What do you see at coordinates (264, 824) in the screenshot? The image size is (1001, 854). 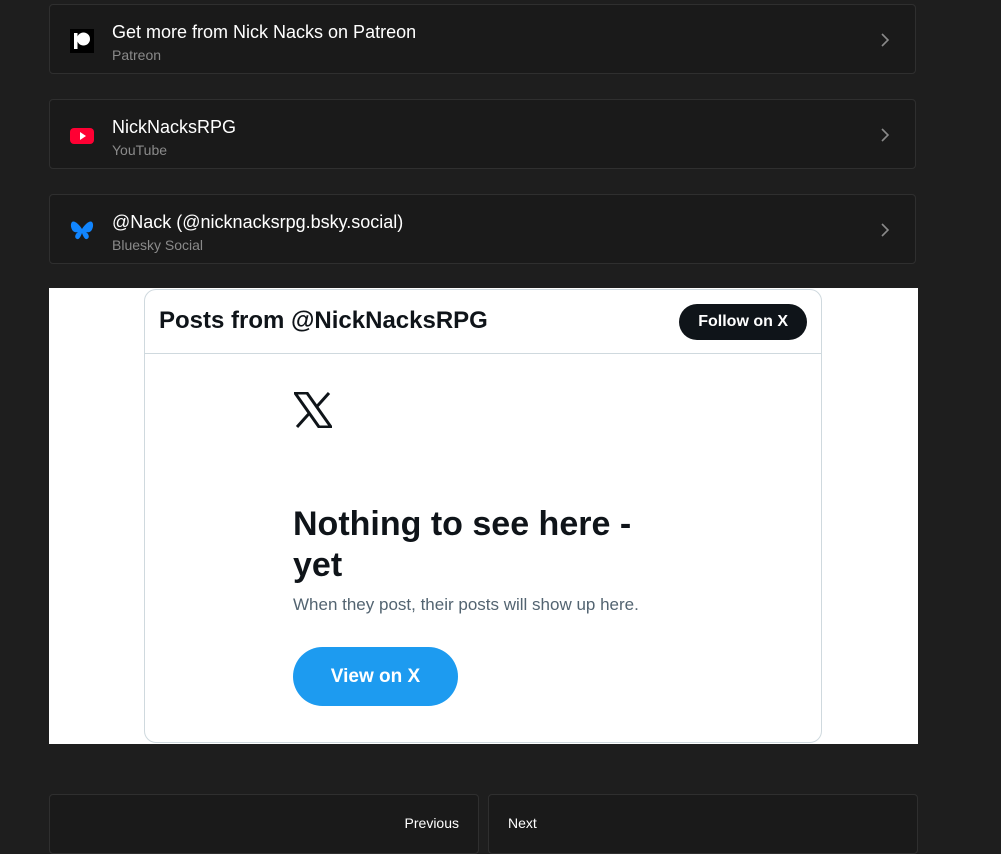 I see `previous-page-button: Previous` at bounding box center [264, 824].